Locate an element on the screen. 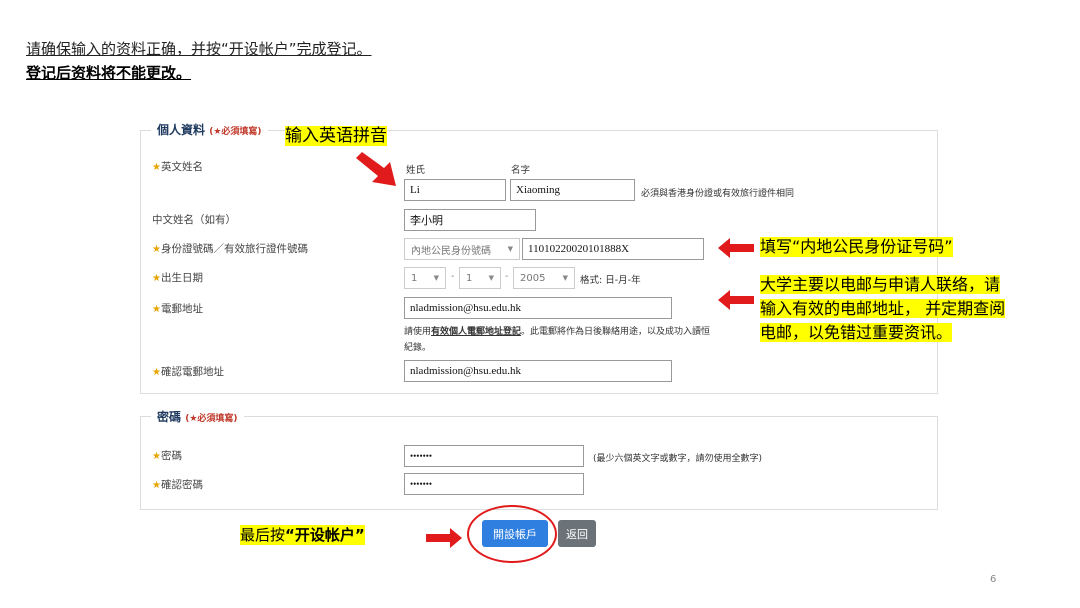 The image size is (1080, 608). password-input: ••••••• is located at coordinates (494, 456).